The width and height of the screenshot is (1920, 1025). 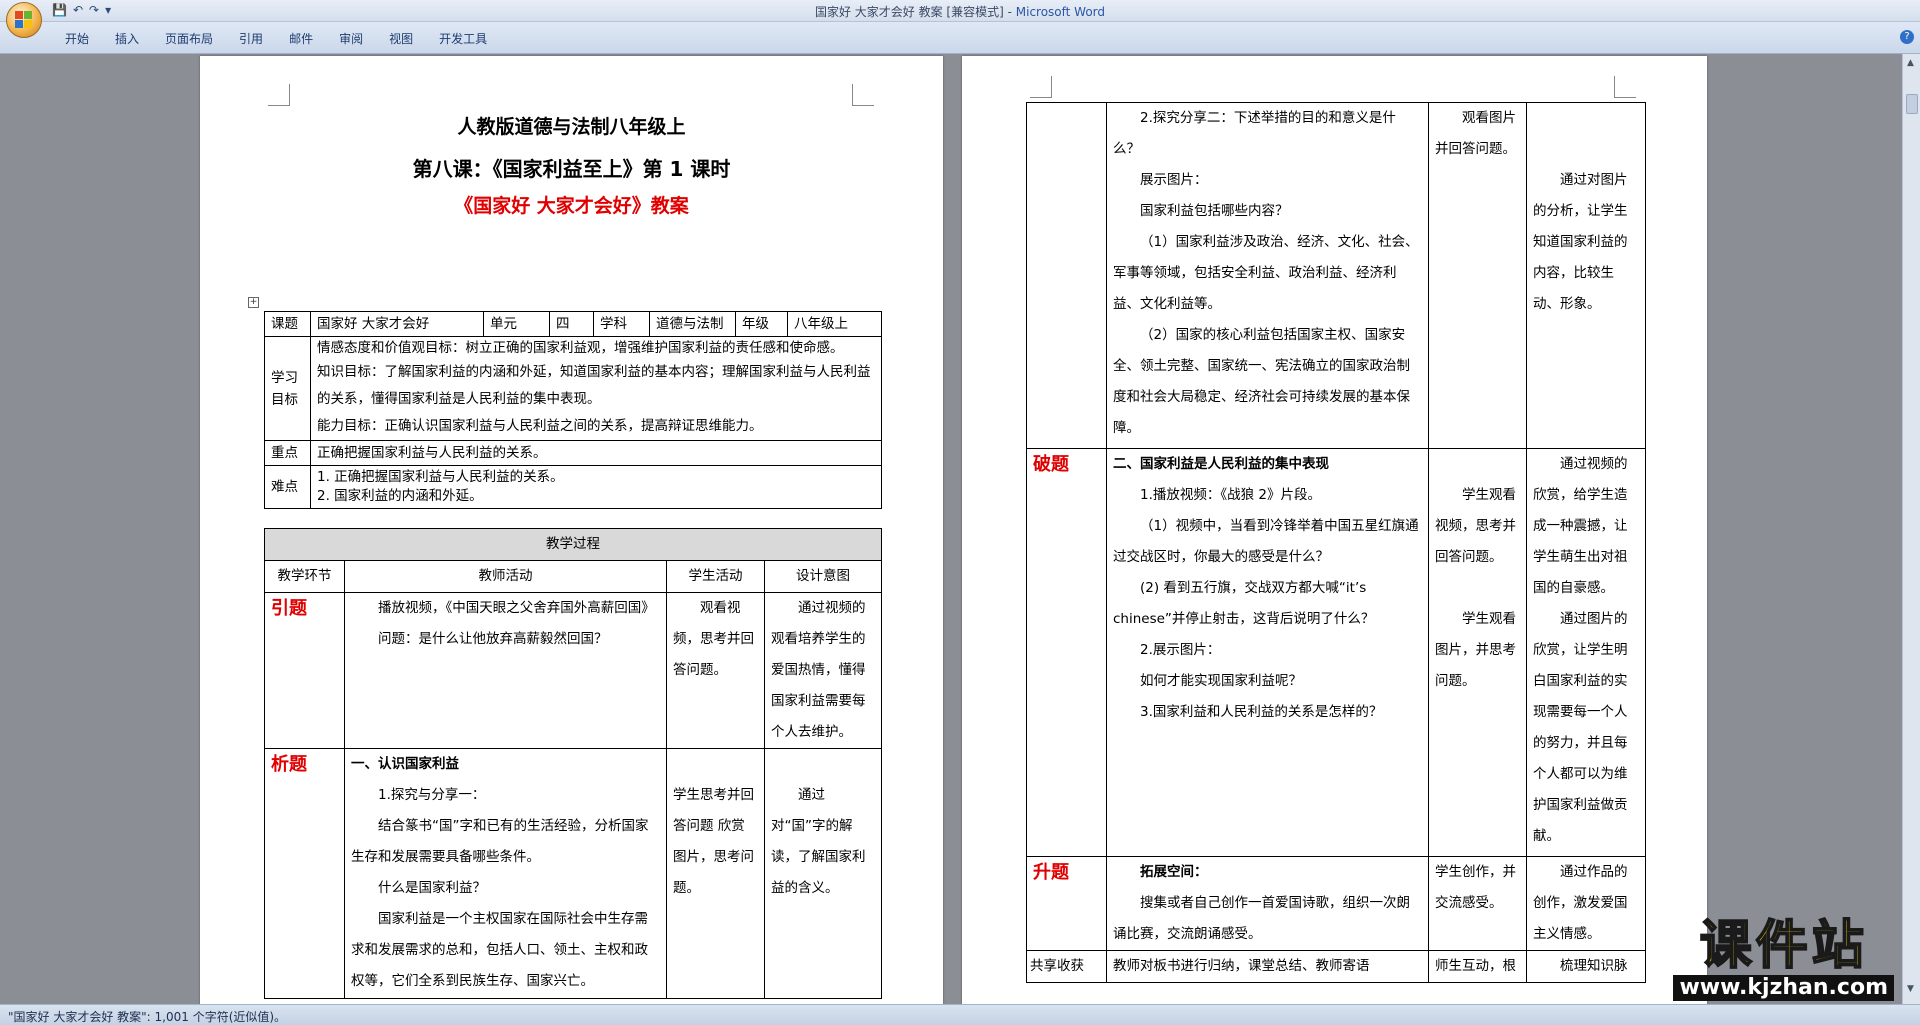 What do you see at coordinates (1580, 526) in the screenshot?
I see `intent-line: 通过视频的欣赏，给学生造成一种震撼，让学生萌生出对祖国的自豪感。` at bounding box center [1580, 526].